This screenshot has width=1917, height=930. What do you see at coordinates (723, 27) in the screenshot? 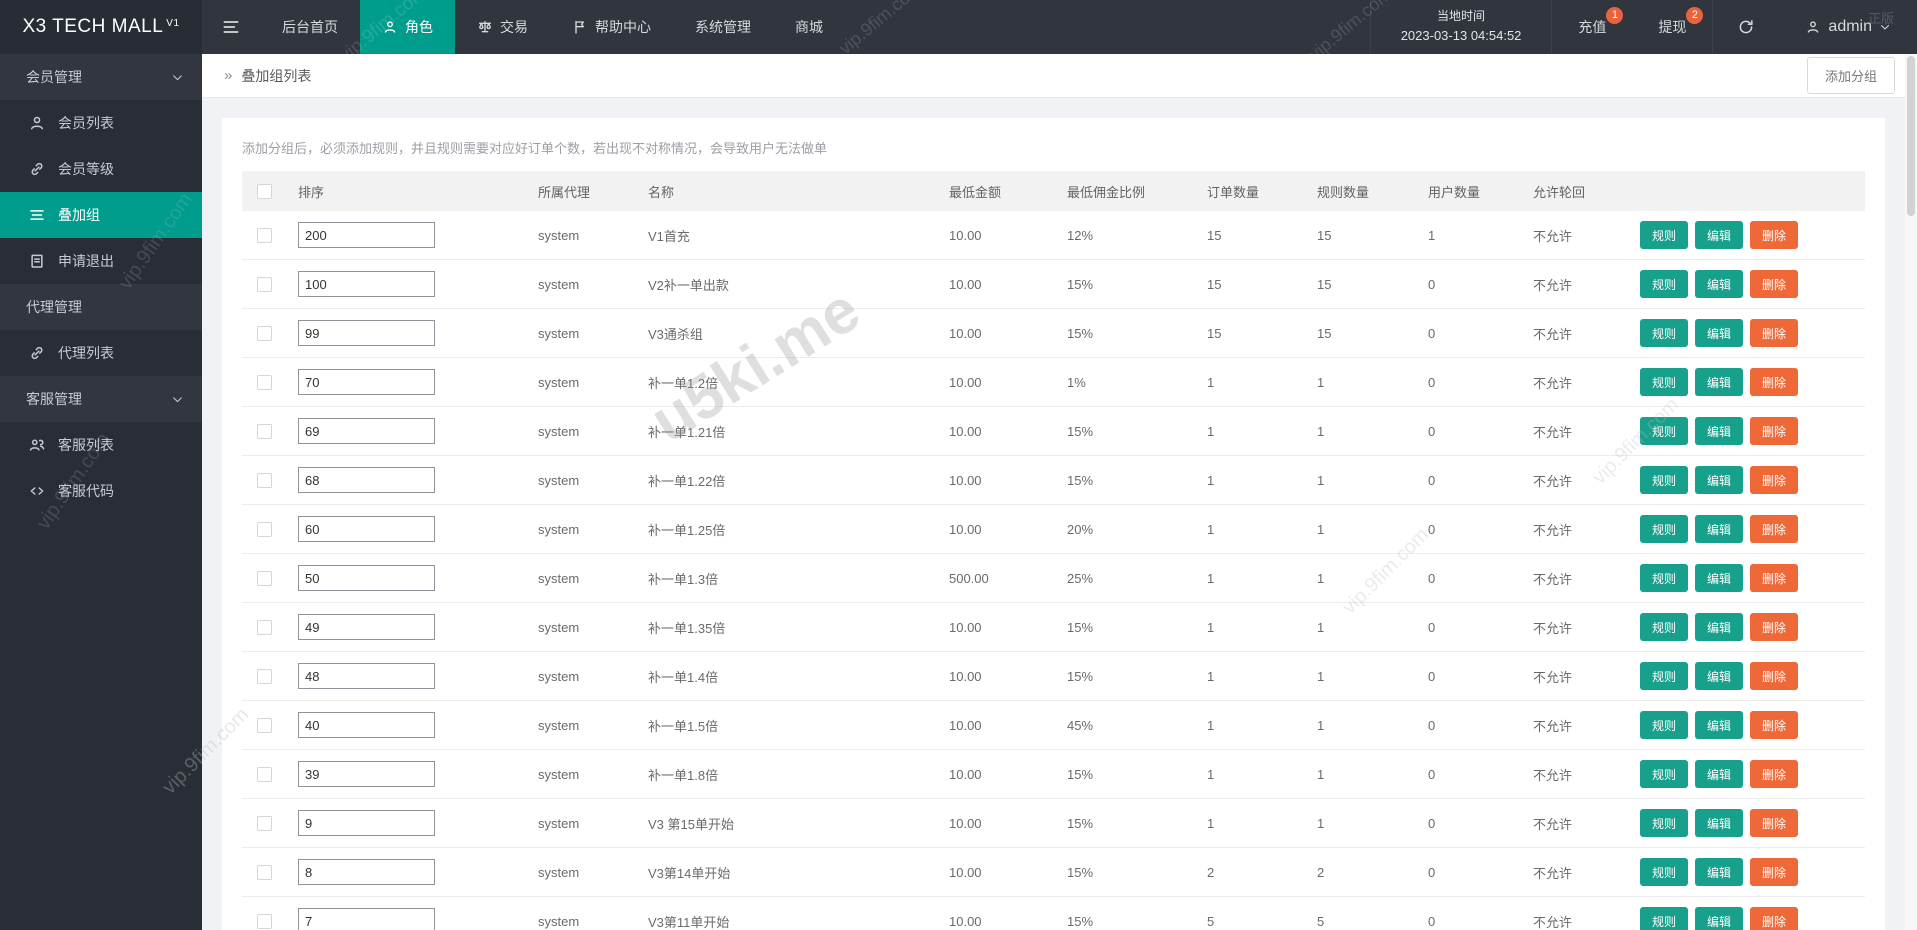
I see `nav-item-4: 系统管理` at bounding box center [723, 27].